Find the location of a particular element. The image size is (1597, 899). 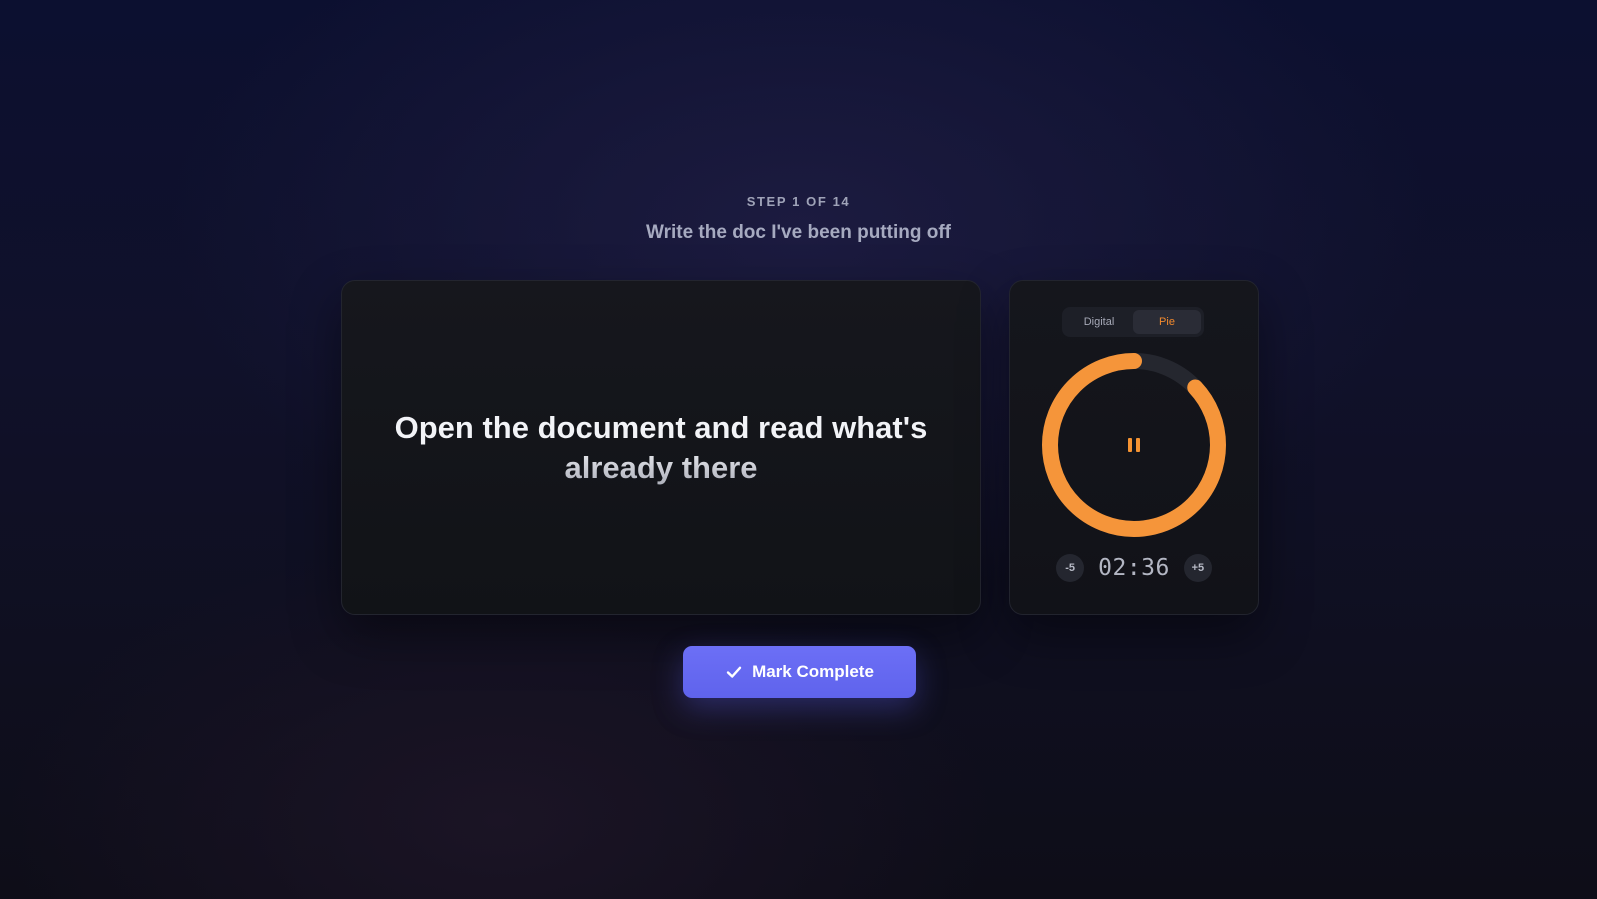

mode-pie-button: Pie is located at coordinates (1167, 322).